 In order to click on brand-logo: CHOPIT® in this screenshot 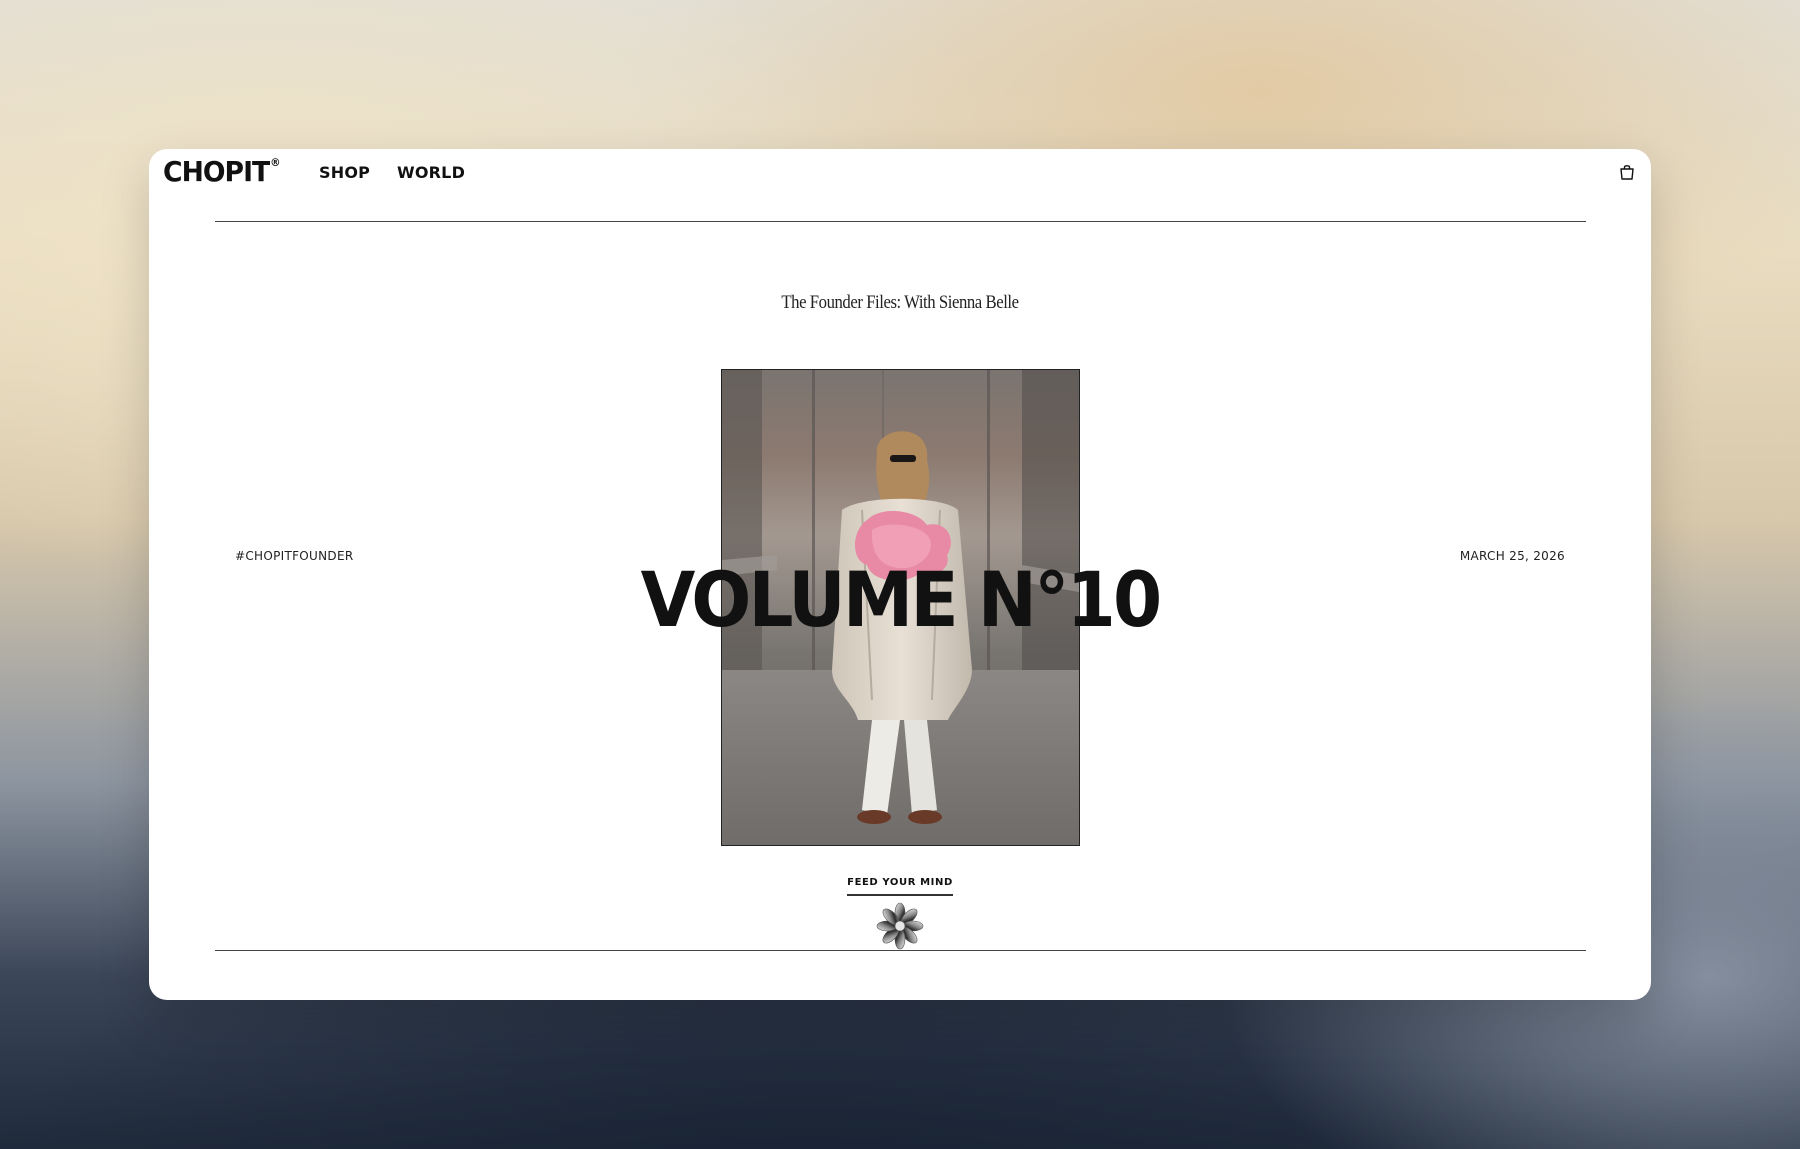, I will do `click(222, 171)`.